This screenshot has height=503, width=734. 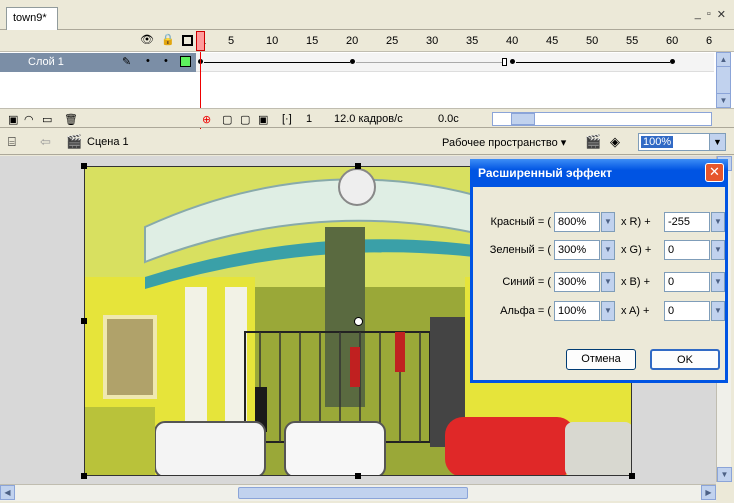 What do you see at coordinates (108, 142) in the screenshot?
I see `scene-label: Сцена 1` at bounding box center [108, 142].